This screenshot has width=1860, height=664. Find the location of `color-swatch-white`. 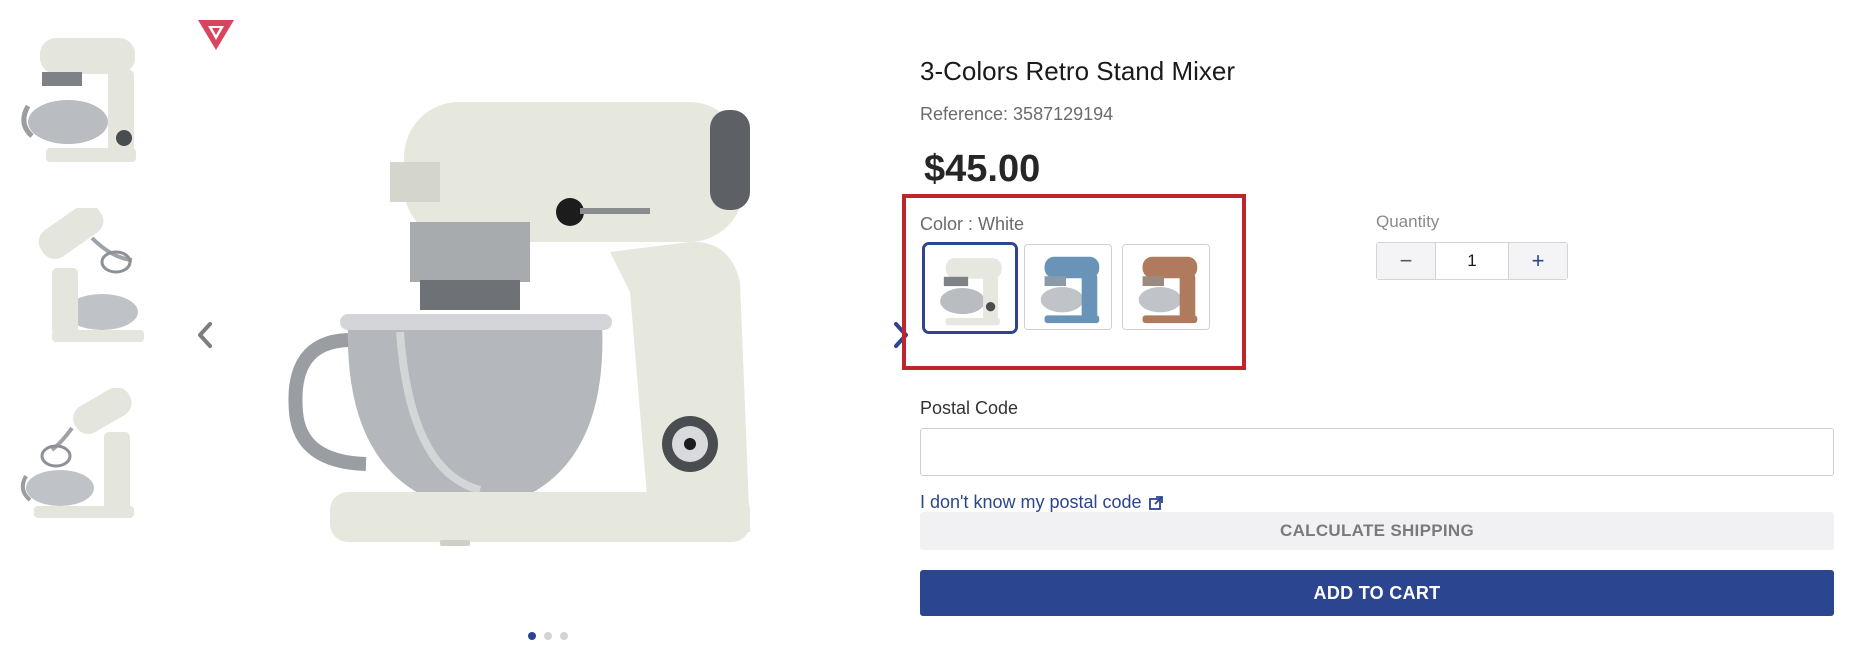

color-swatch-white is located at coordinates (970, 288).